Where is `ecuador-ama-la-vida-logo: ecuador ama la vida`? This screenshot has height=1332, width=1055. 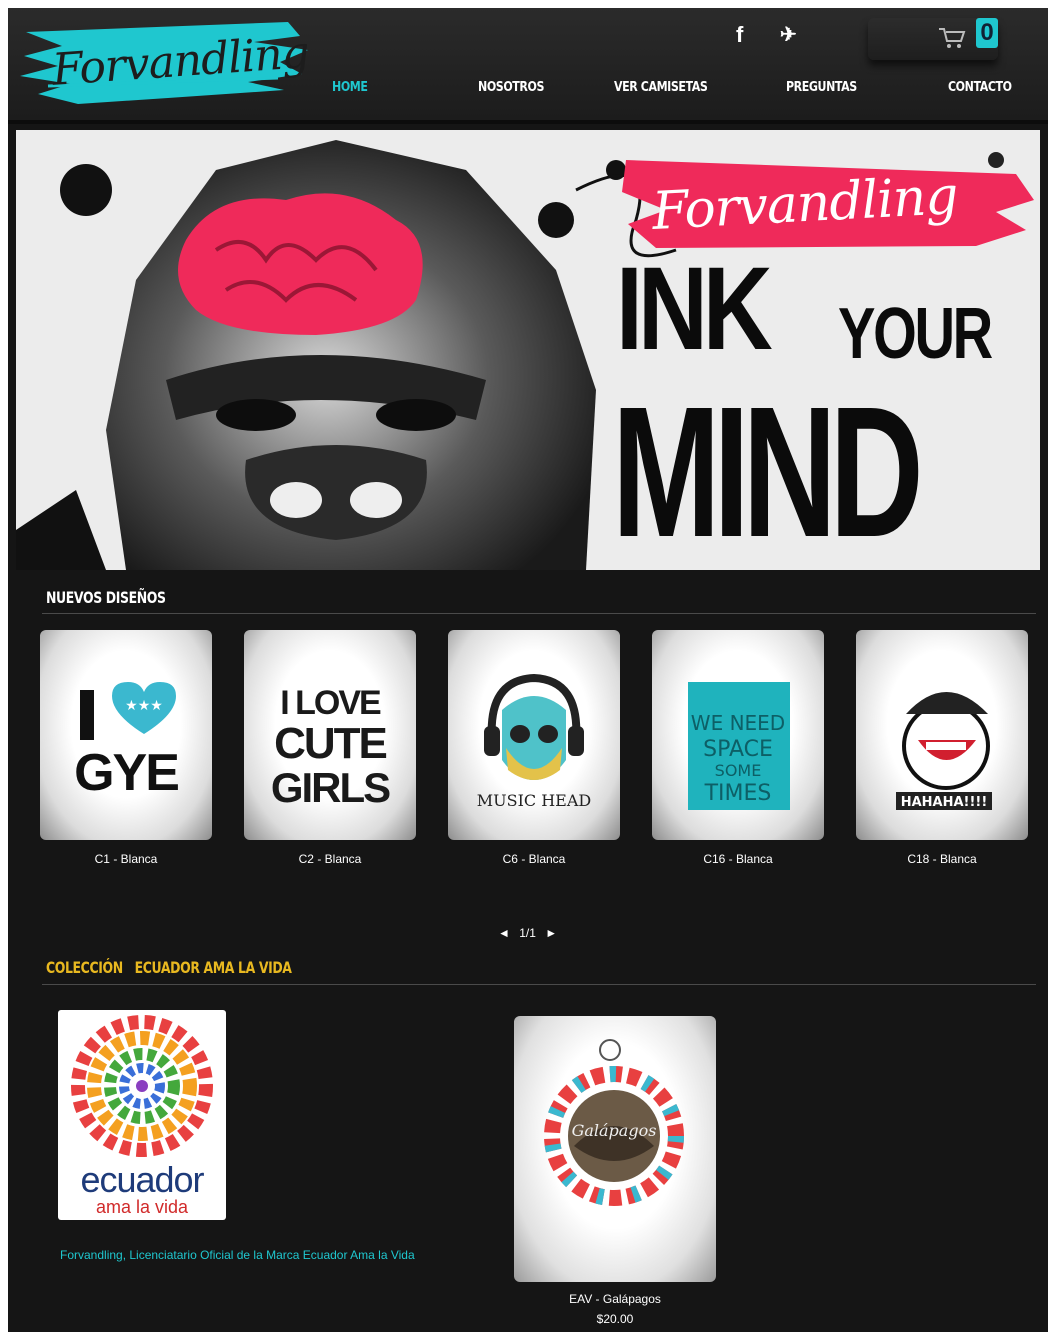 ecuador-ama-la-vida-logo: ecuador ama la vida is located at coordinates (142, 1115).